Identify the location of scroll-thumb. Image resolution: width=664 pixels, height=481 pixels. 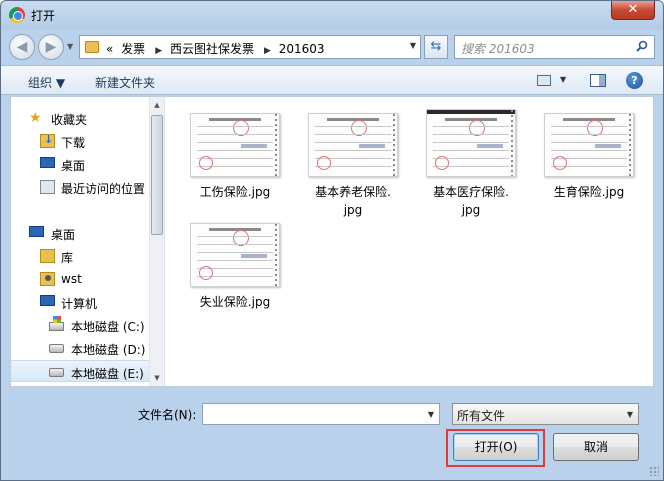
(157, 175).